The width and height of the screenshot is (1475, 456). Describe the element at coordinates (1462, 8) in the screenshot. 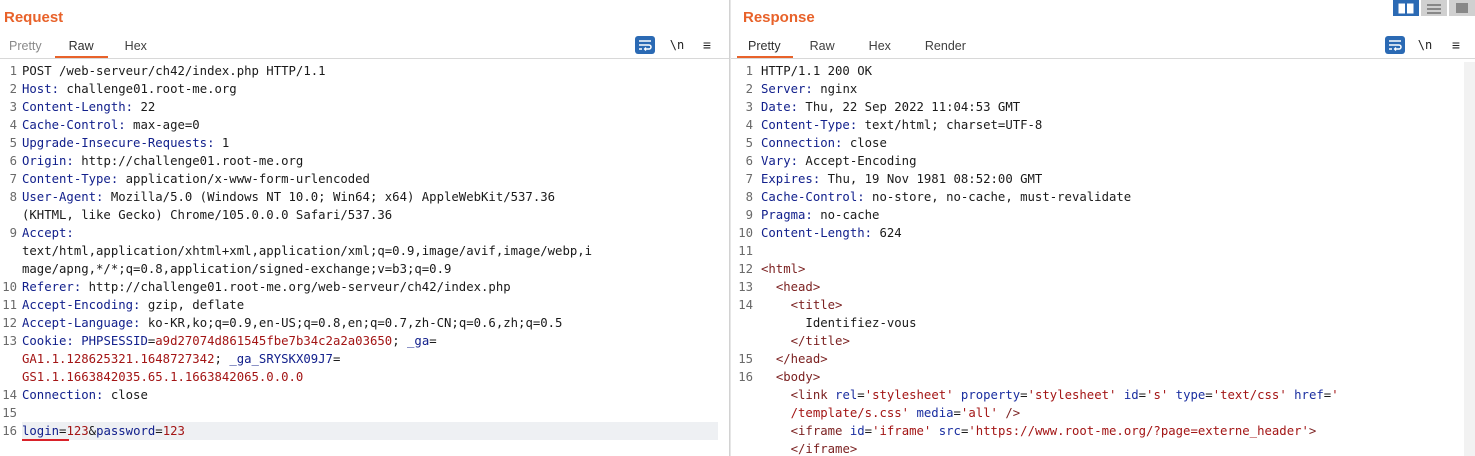

I see `tabs-layout-icon` at that location.